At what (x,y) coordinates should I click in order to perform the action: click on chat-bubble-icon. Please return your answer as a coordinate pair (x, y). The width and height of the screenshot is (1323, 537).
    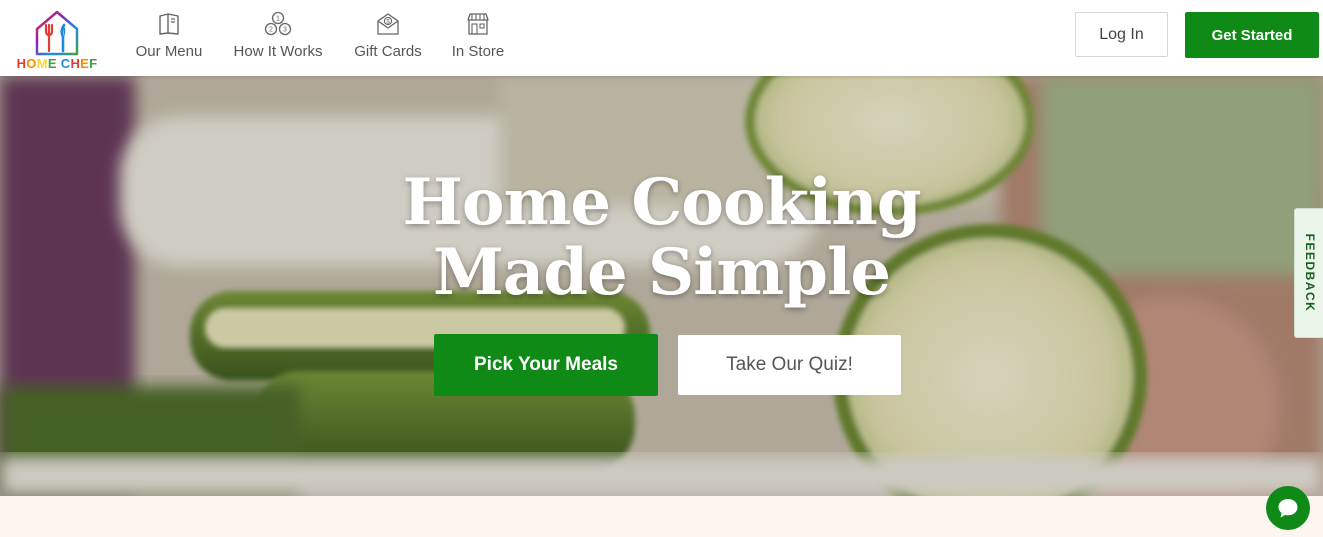
    Looking at the image, I should click on (1288, 508).